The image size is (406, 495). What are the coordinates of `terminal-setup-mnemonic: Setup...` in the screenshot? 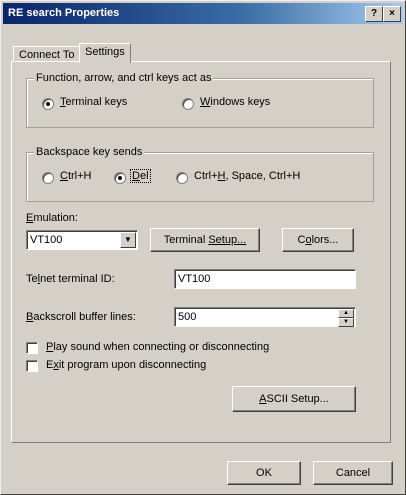 It's located at (227, 240).